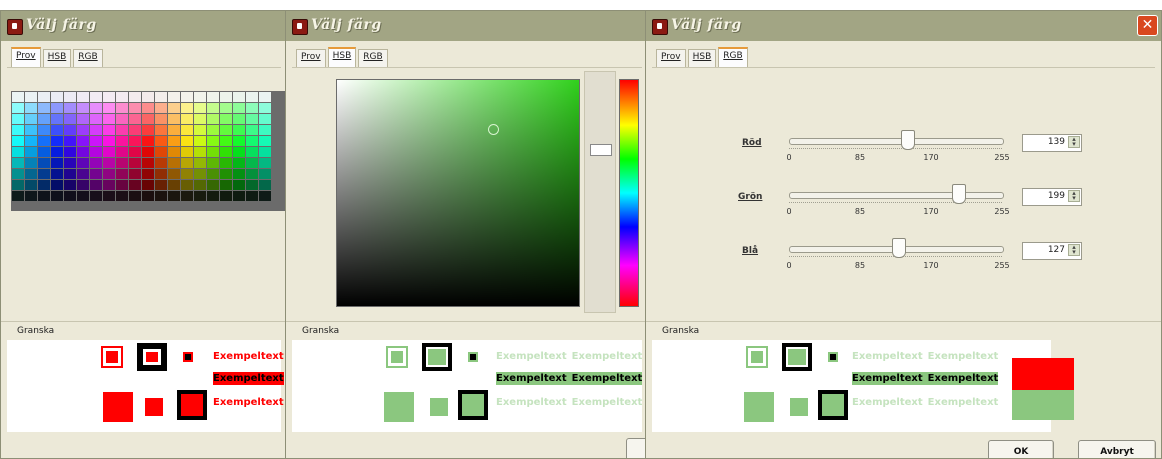 This screenshot has height=459, width=1162. What do you see at coordinates (903, 26) in the screenshot?
I see `title-bar: Välj färg ✕` at bounding box center [903, 26].